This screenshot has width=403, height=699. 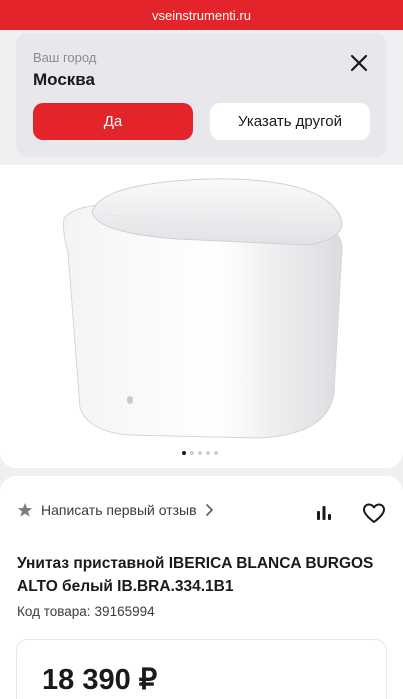 I want to click on confirm-city-button: Да, so click(x=113, y=121).